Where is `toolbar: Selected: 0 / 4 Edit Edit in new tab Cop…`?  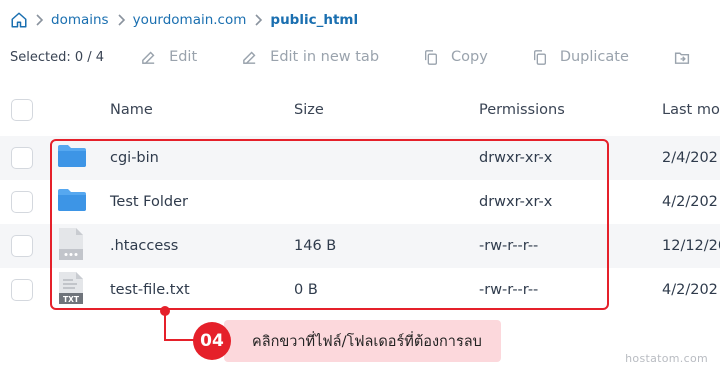 toolbar: Selected: 0 / 4 Edit Edit in new tab Cop… is located at coordinates (365, 57).